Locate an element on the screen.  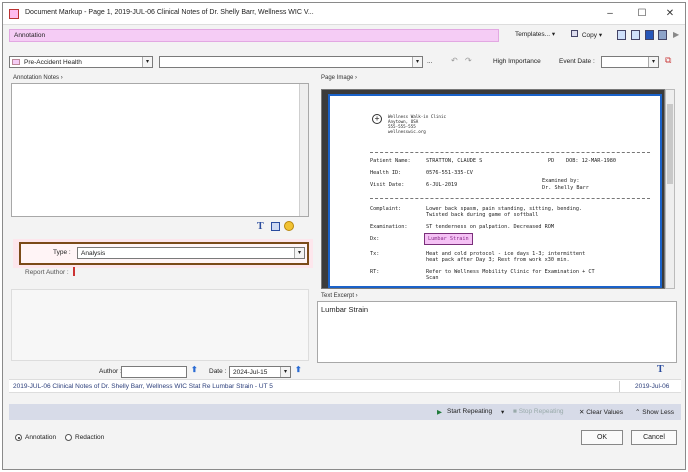
date-up-arrow-icon: ⬆ is located at coordinates (298, 369).